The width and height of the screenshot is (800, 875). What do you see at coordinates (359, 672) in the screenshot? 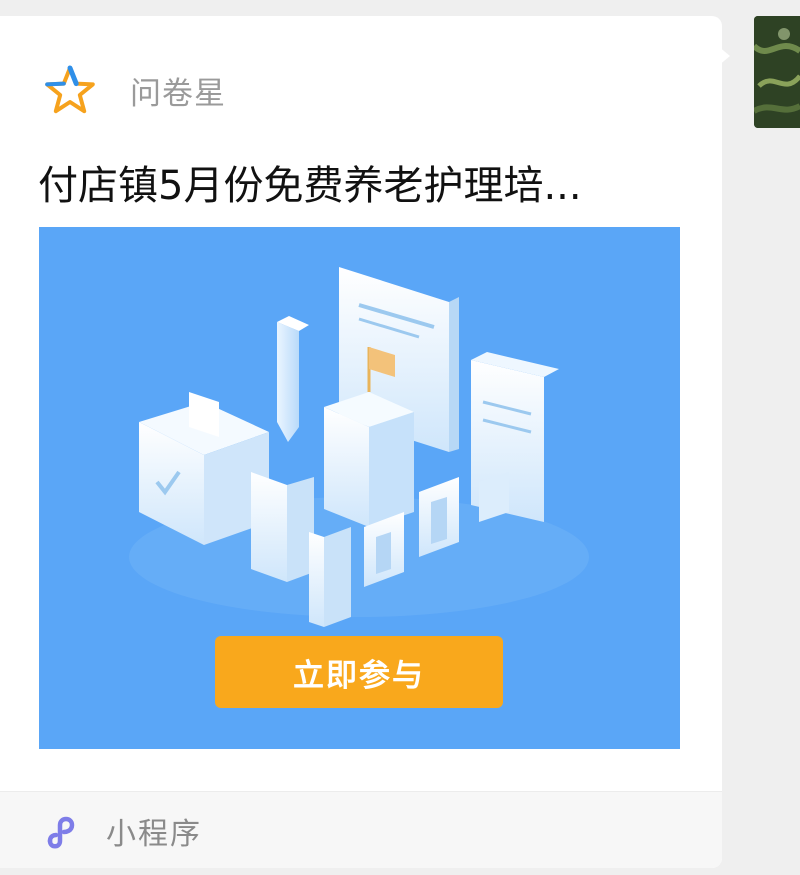
I see `join-now-button: 立即参与` at bounding box center [359, 672].